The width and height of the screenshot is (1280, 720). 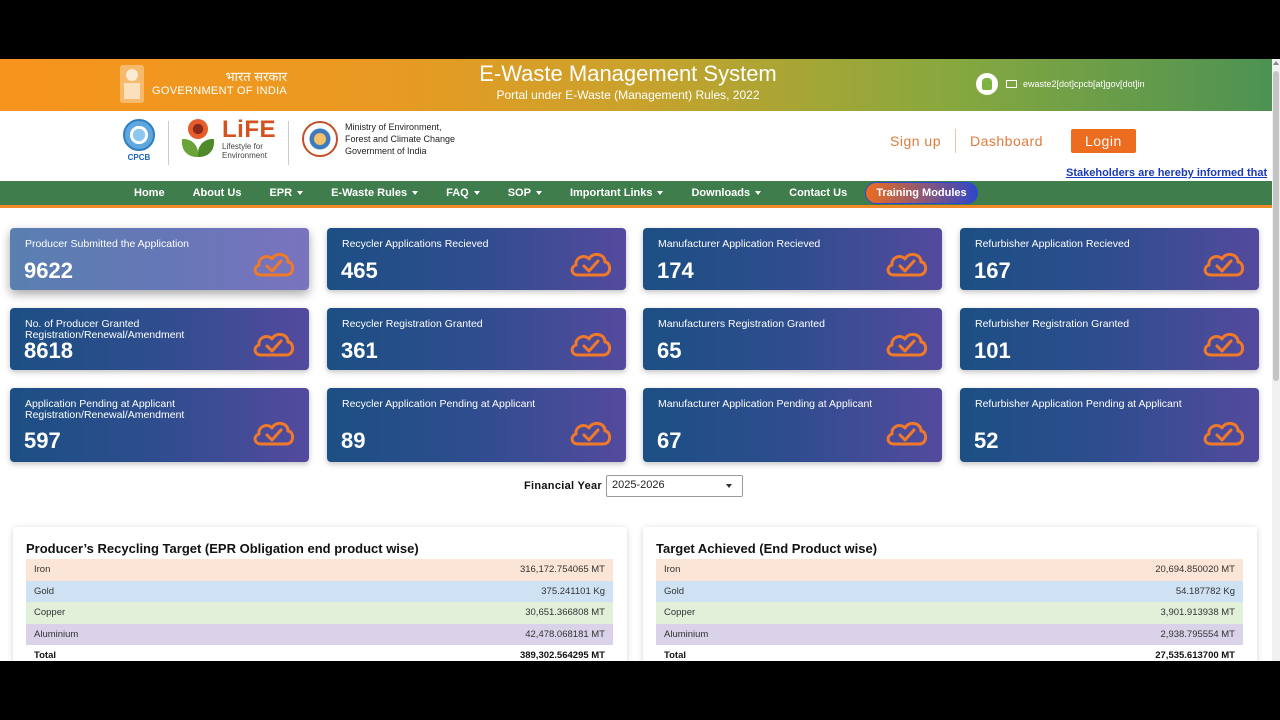 I want to click on stat-card-value: 174, so click(x=675, y=270).